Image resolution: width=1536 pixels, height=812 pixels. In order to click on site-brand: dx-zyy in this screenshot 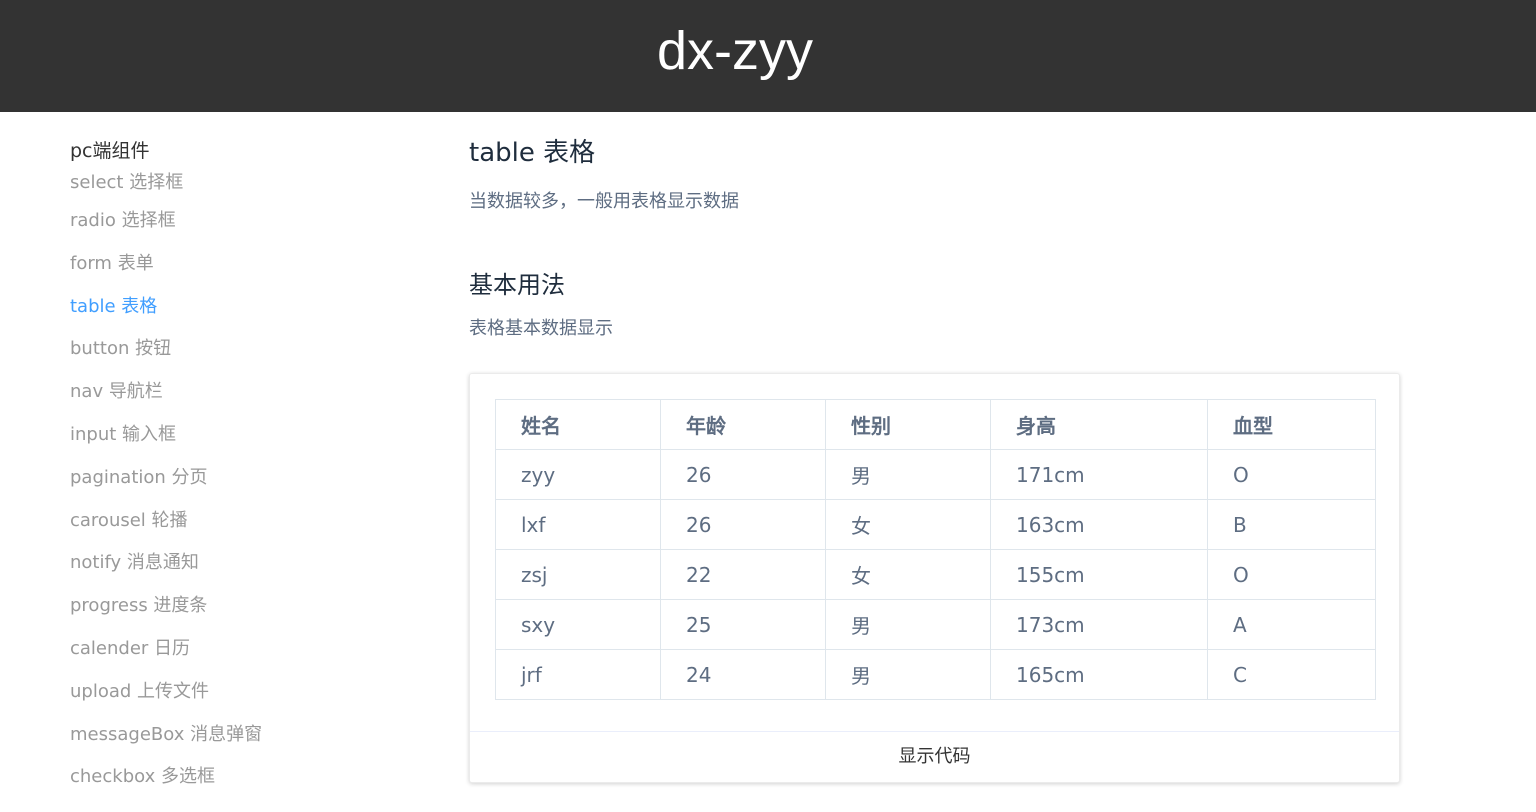, I will do `click(735, 51)`.